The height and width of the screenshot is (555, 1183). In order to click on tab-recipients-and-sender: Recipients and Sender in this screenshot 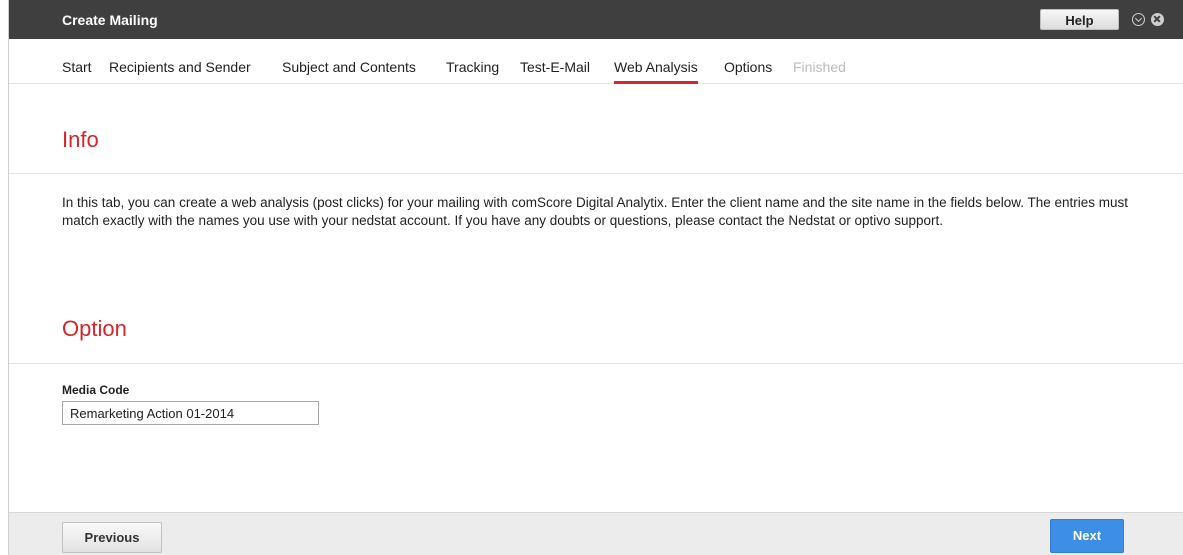, I will do `click(180, 67)`.